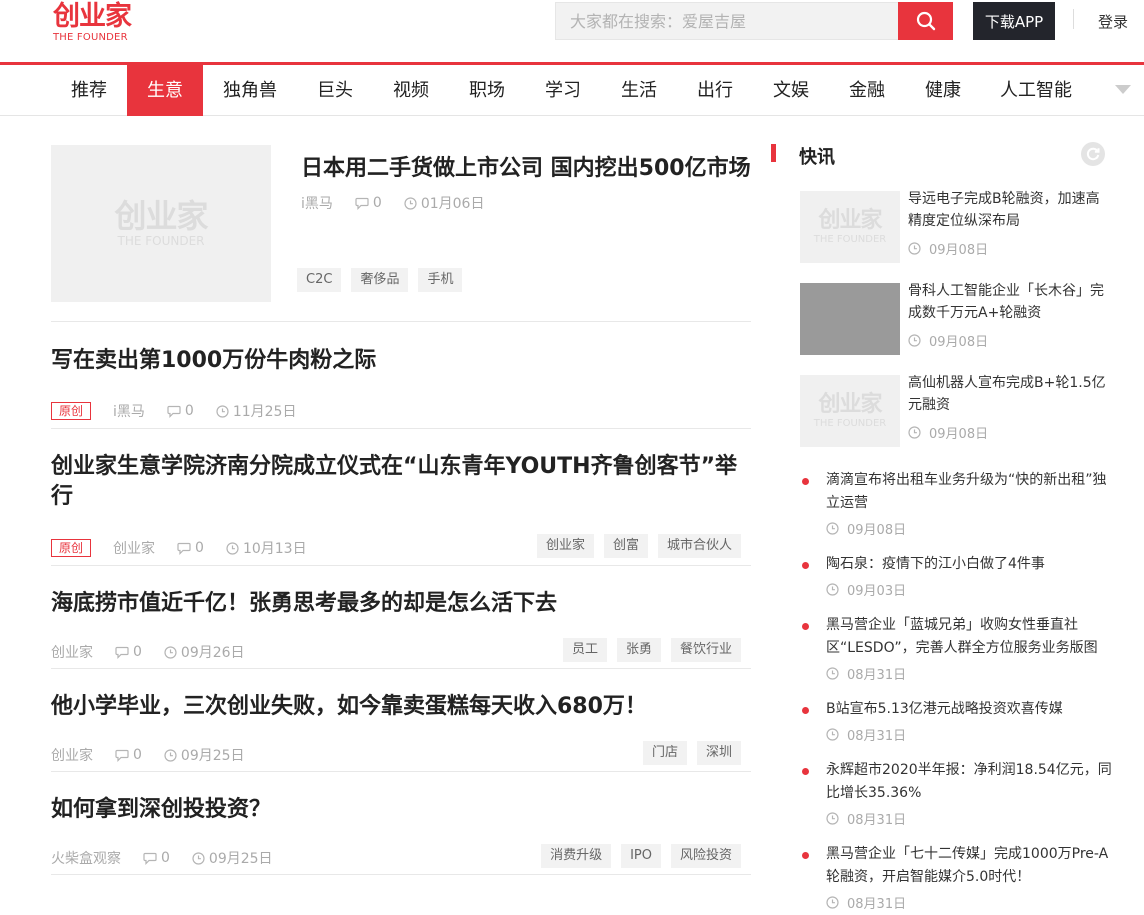  Describe the element at coordinates (641, 856) in the screenshot. I see `tag: IPO` at that location.